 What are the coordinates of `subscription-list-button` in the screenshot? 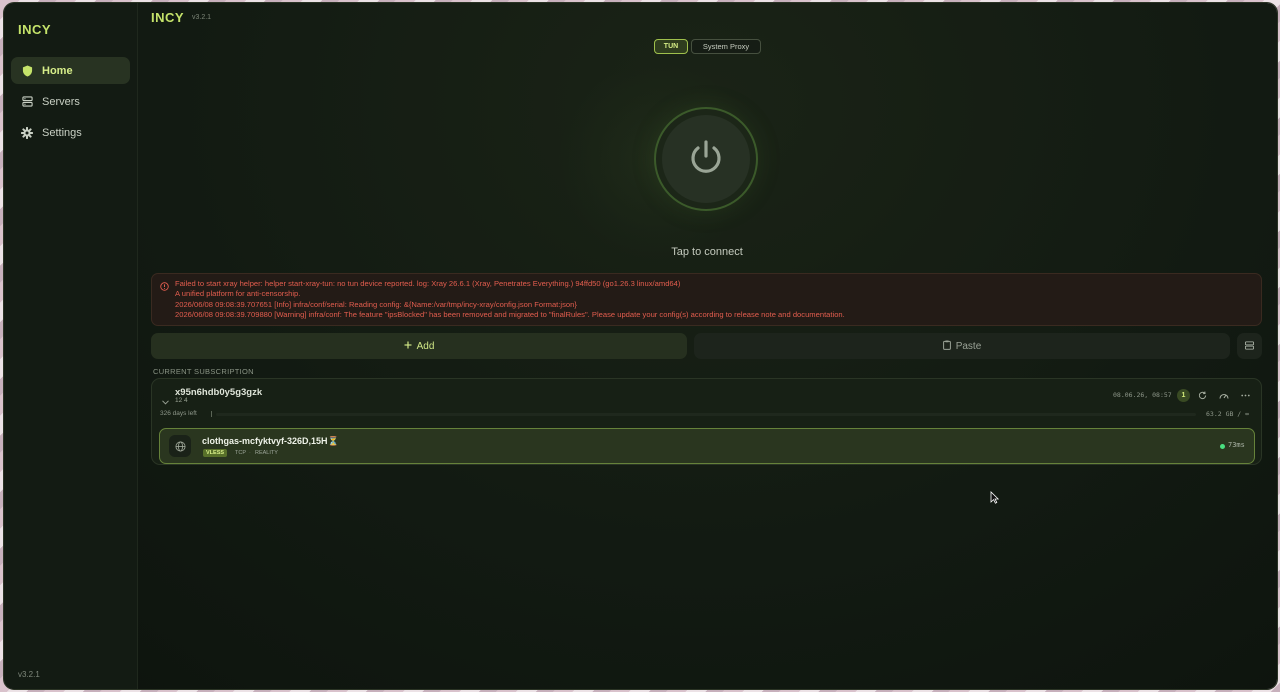 It's located at (1249, 346).